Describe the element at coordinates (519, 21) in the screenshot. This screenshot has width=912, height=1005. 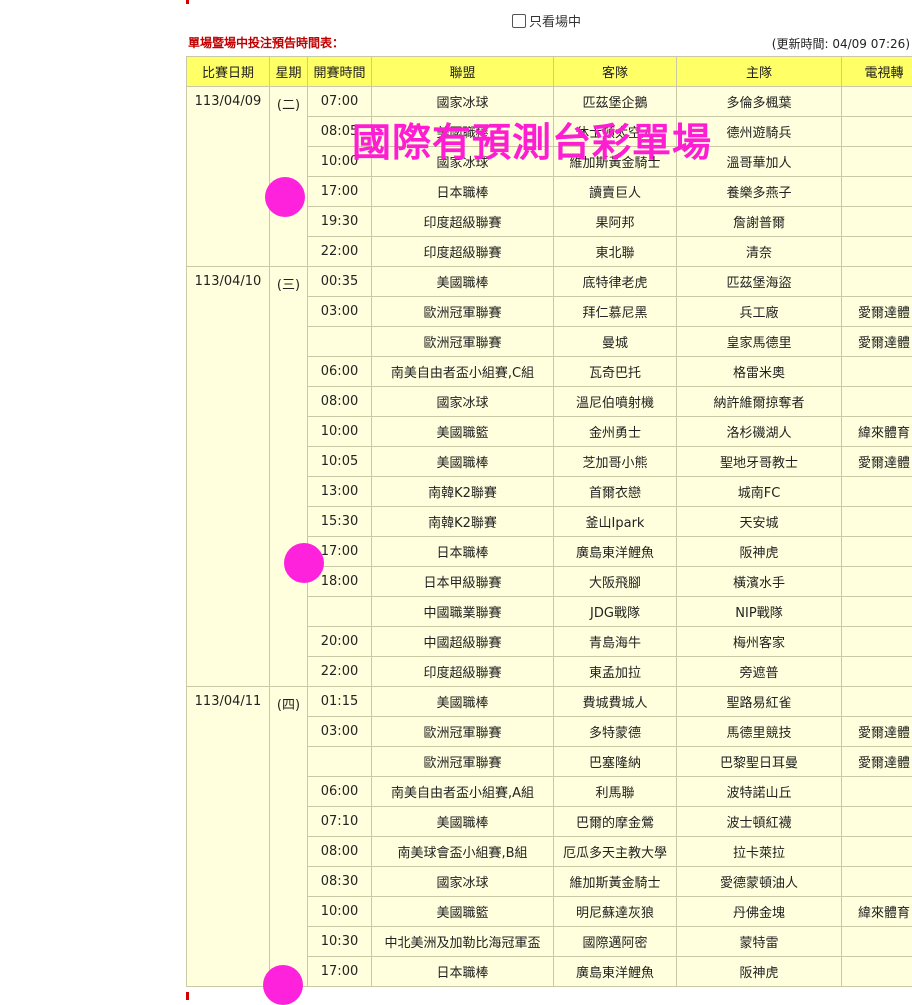
I see `live-only-checkbox` at that location.